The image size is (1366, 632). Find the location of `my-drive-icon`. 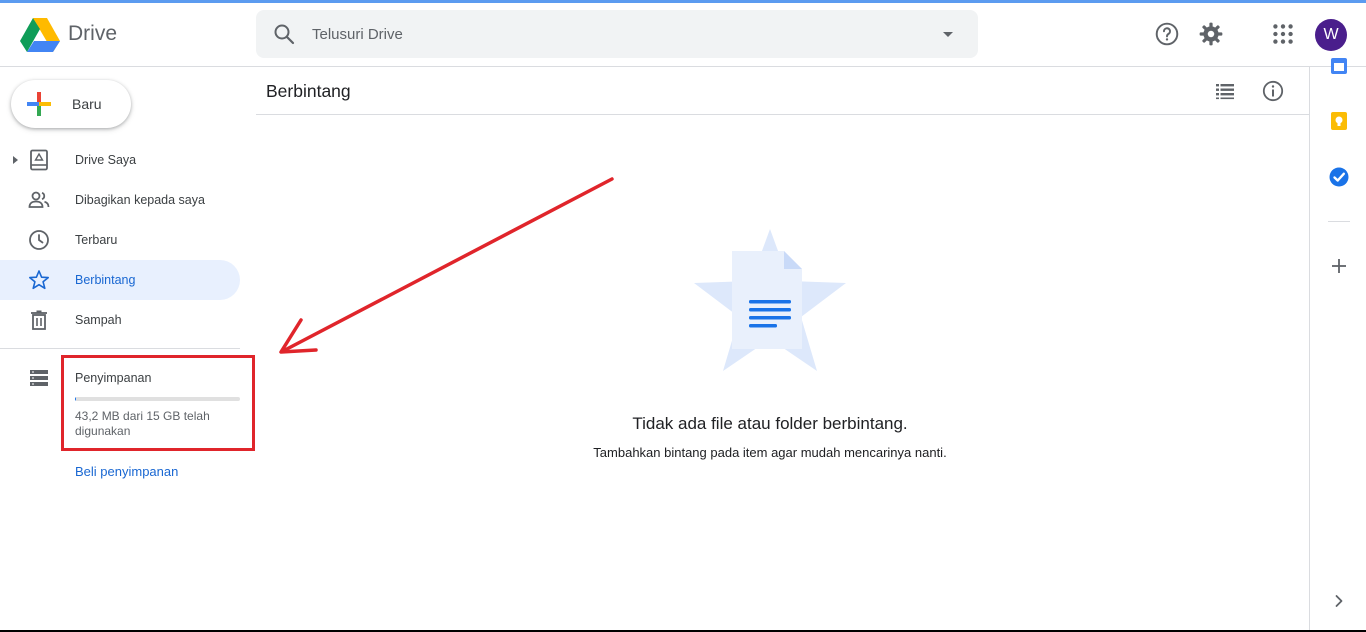

my-drive-icon is located at coordinates (39, 160).